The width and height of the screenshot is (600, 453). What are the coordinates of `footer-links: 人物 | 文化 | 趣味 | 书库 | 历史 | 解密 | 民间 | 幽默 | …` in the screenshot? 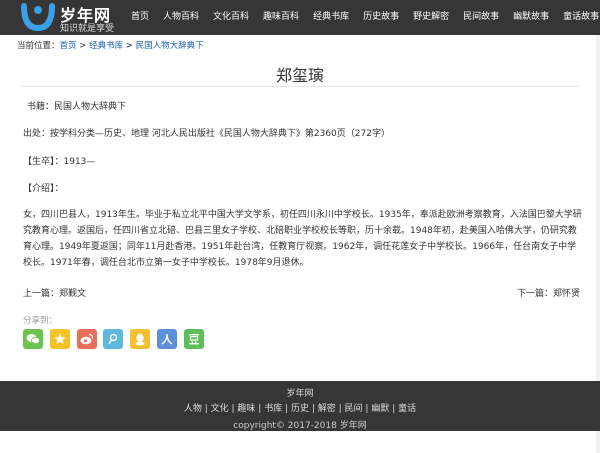 It's located at (300, 409).